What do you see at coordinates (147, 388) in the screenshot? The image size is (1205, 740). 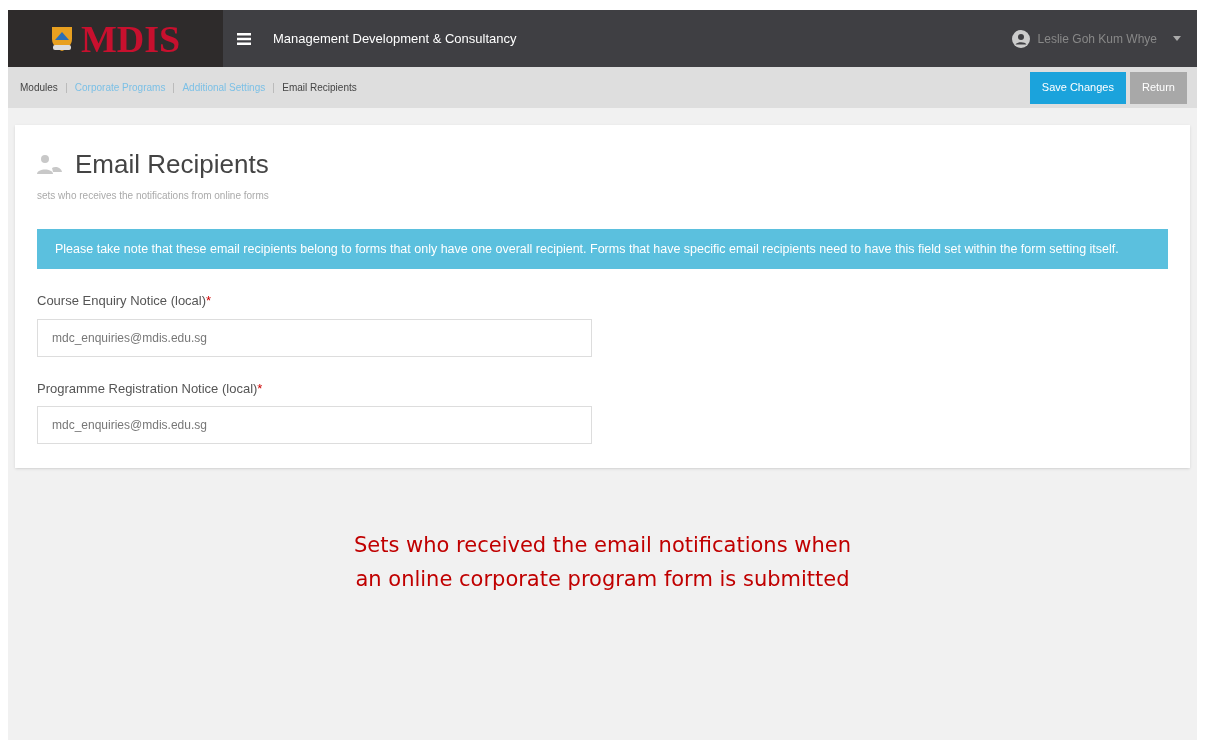 I see `field-label: Programme Registration Notice (local)` at bounding box center [147, 388].